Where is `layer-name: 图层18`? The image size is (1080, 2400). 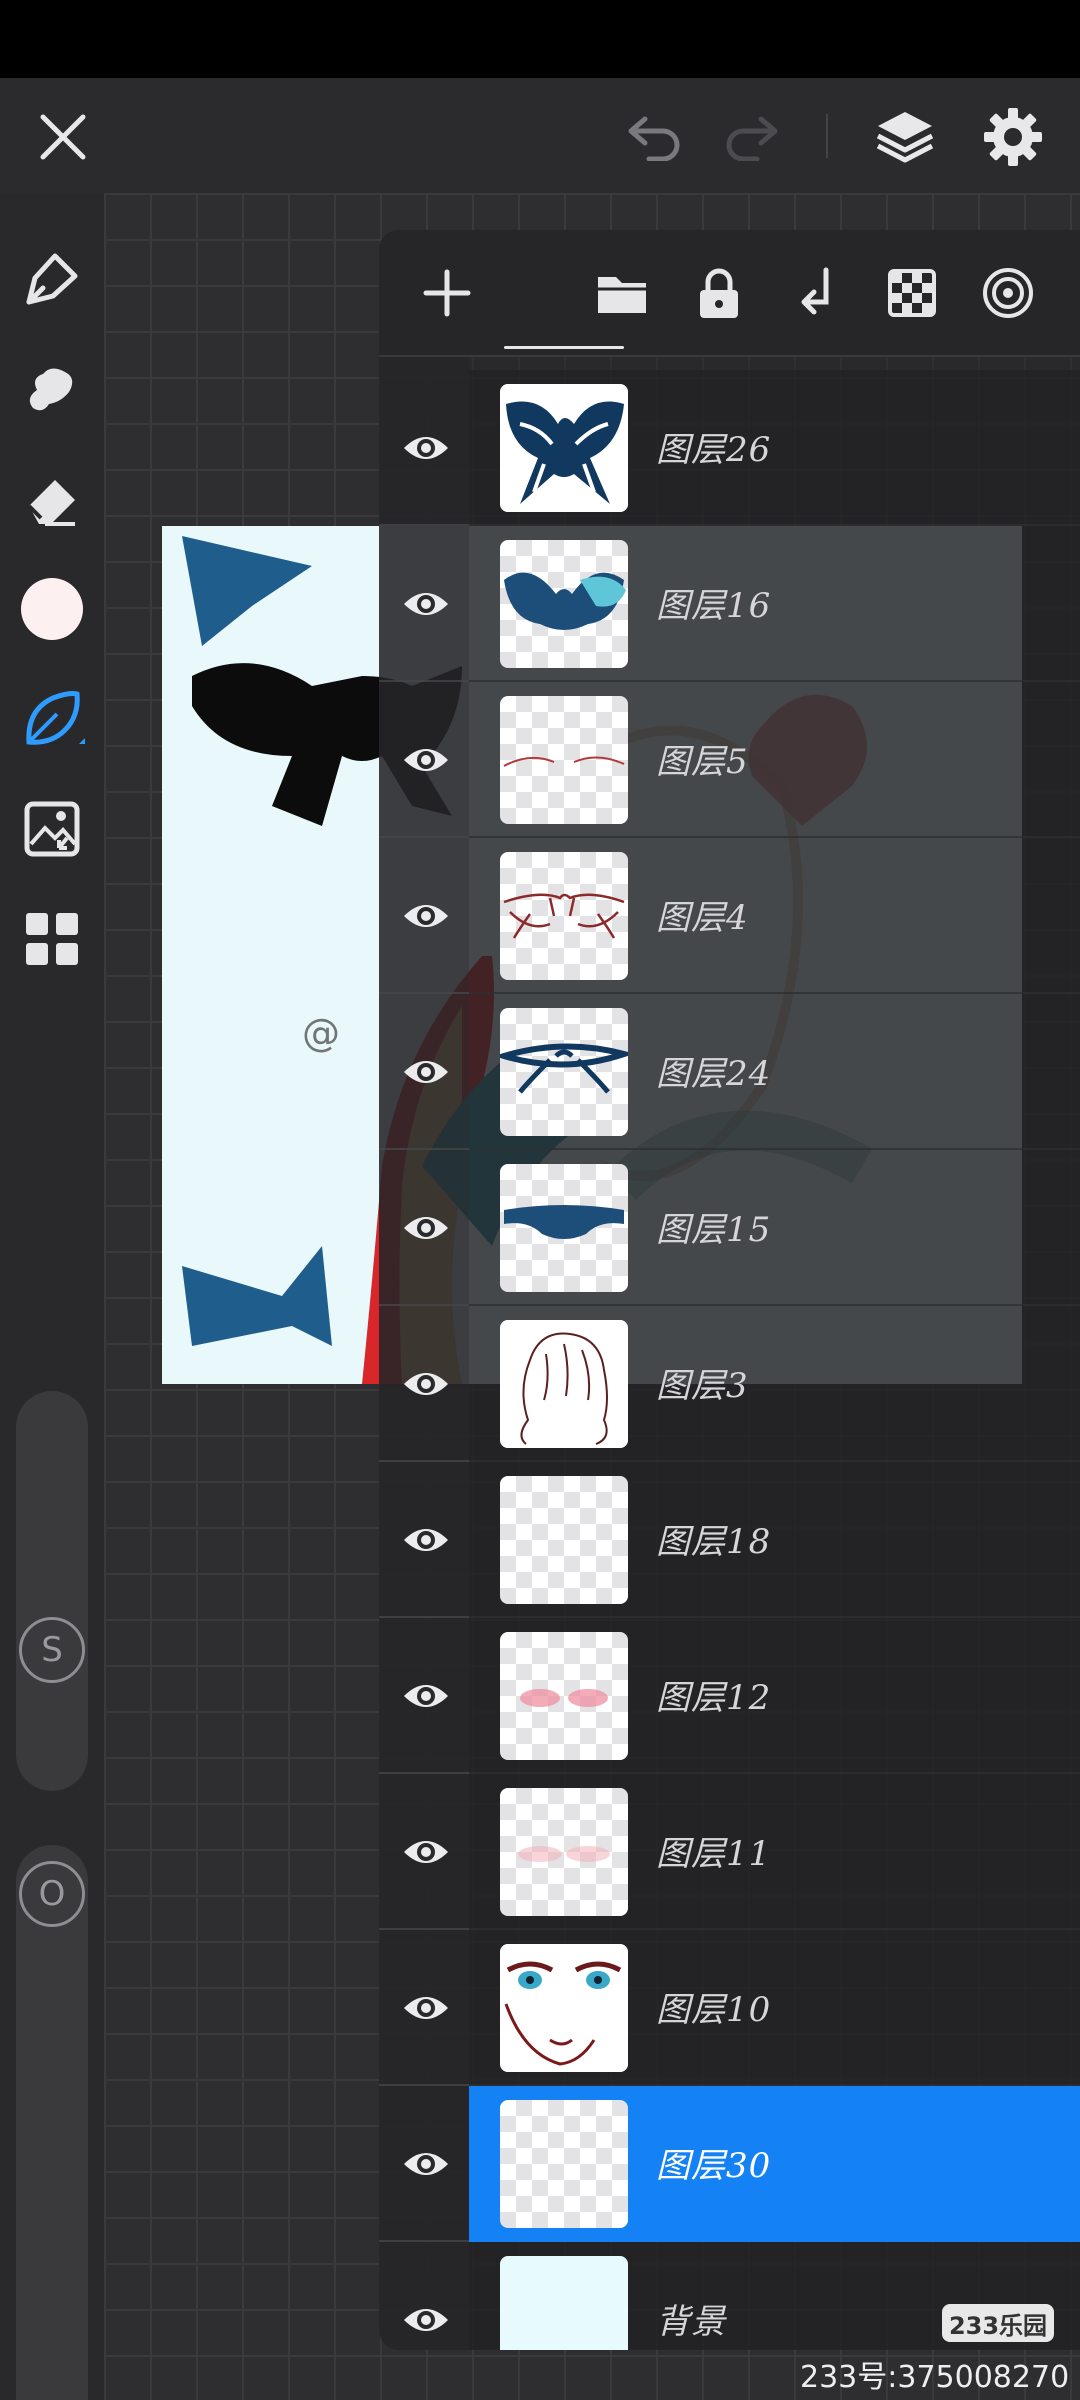 layer-name: 图层18 is located at coordinates (714, 1542).